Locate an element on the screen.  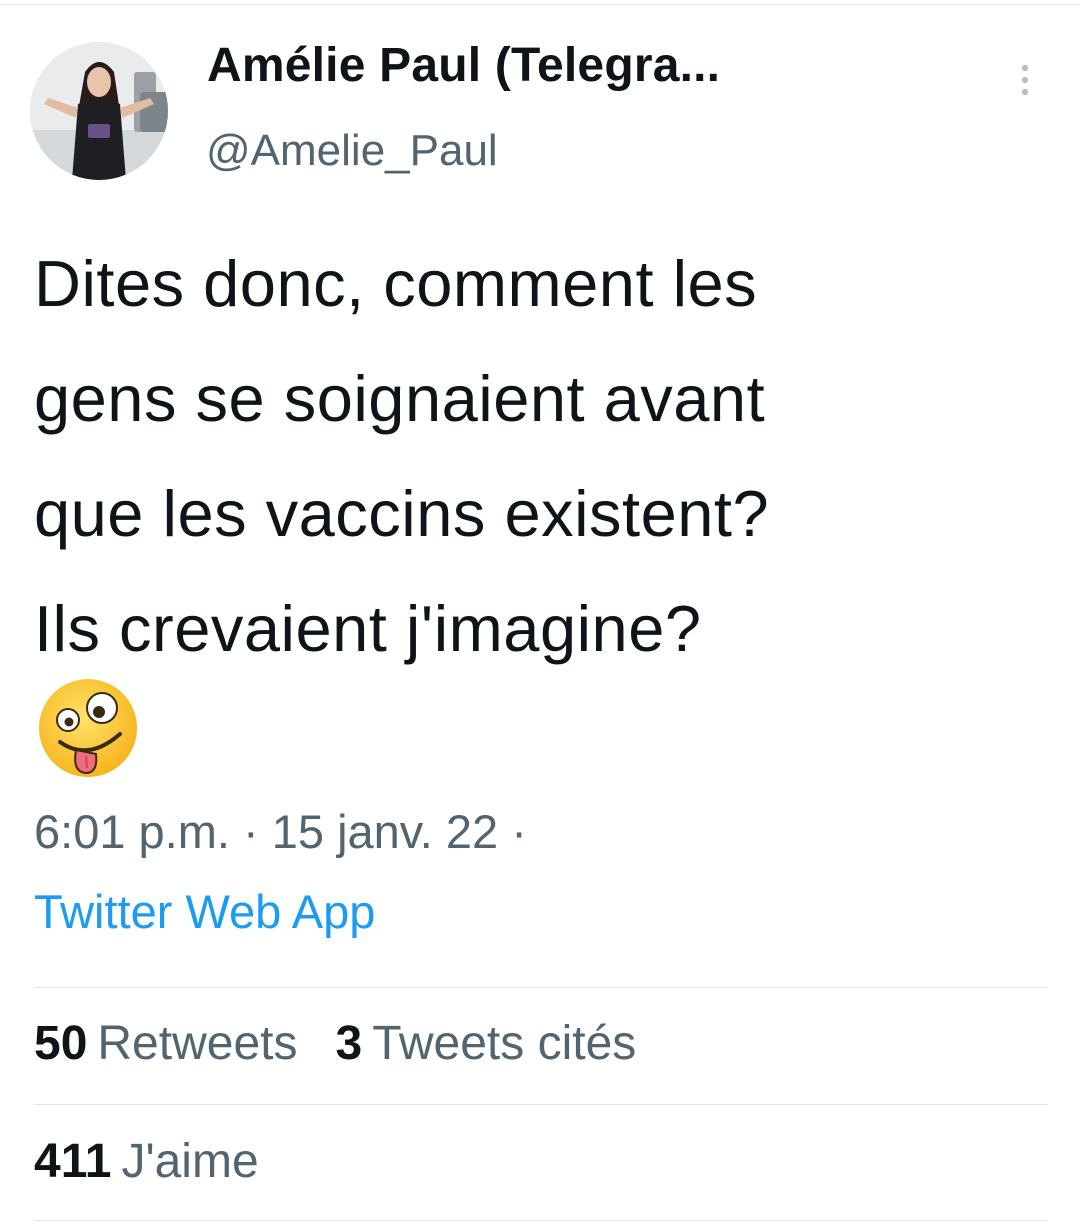
avatar-image is located at coordinates (99, 111).